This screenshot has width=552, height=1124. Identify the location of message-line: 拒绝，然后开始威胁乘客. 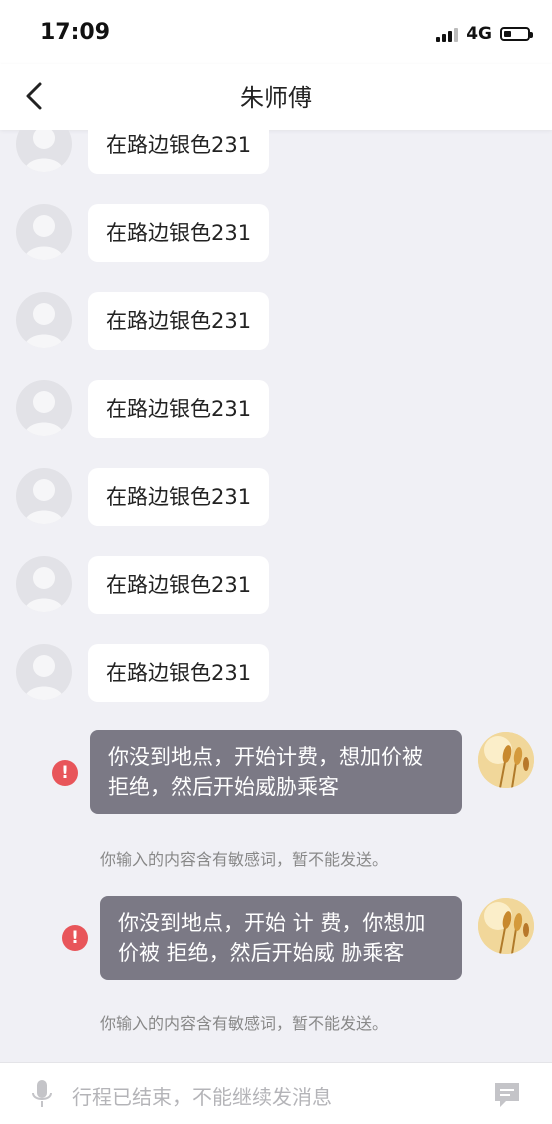
(223, 787).